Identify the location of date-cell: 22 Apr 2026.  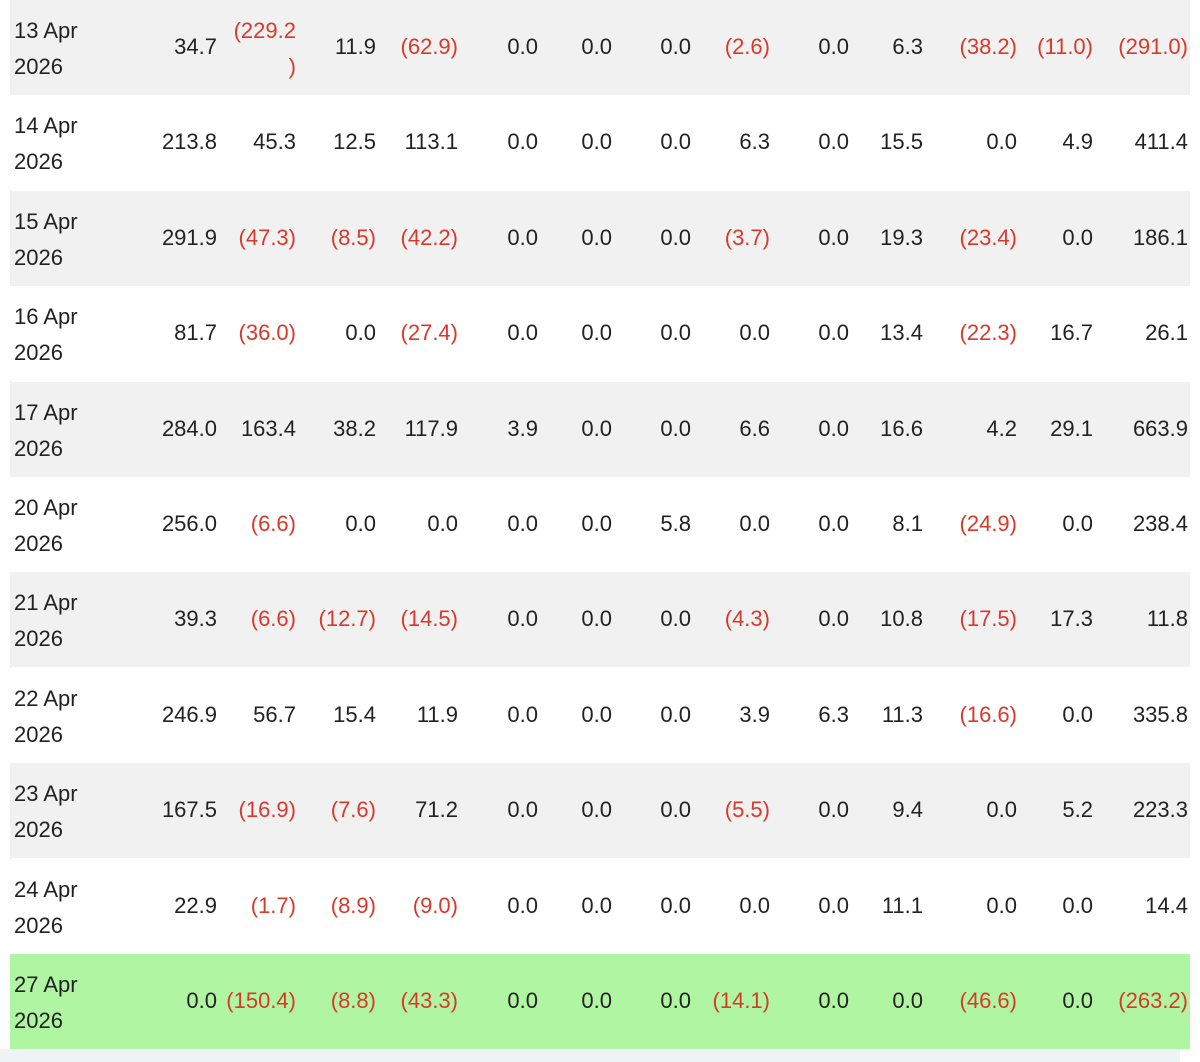
(69, 717).